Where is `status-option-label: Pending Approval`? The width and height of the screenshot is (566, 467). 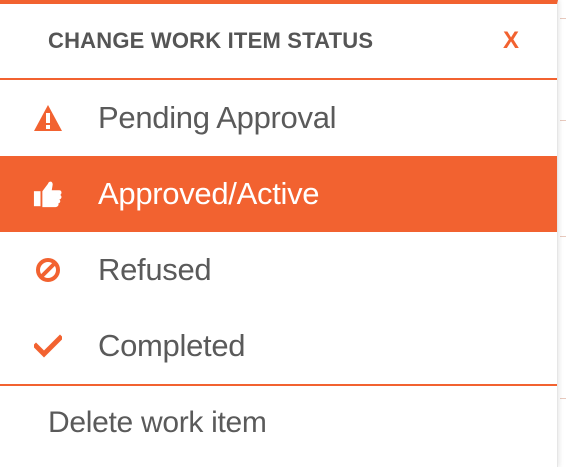
status-option-label: Pending Approval is located at coordinates (217, 117).